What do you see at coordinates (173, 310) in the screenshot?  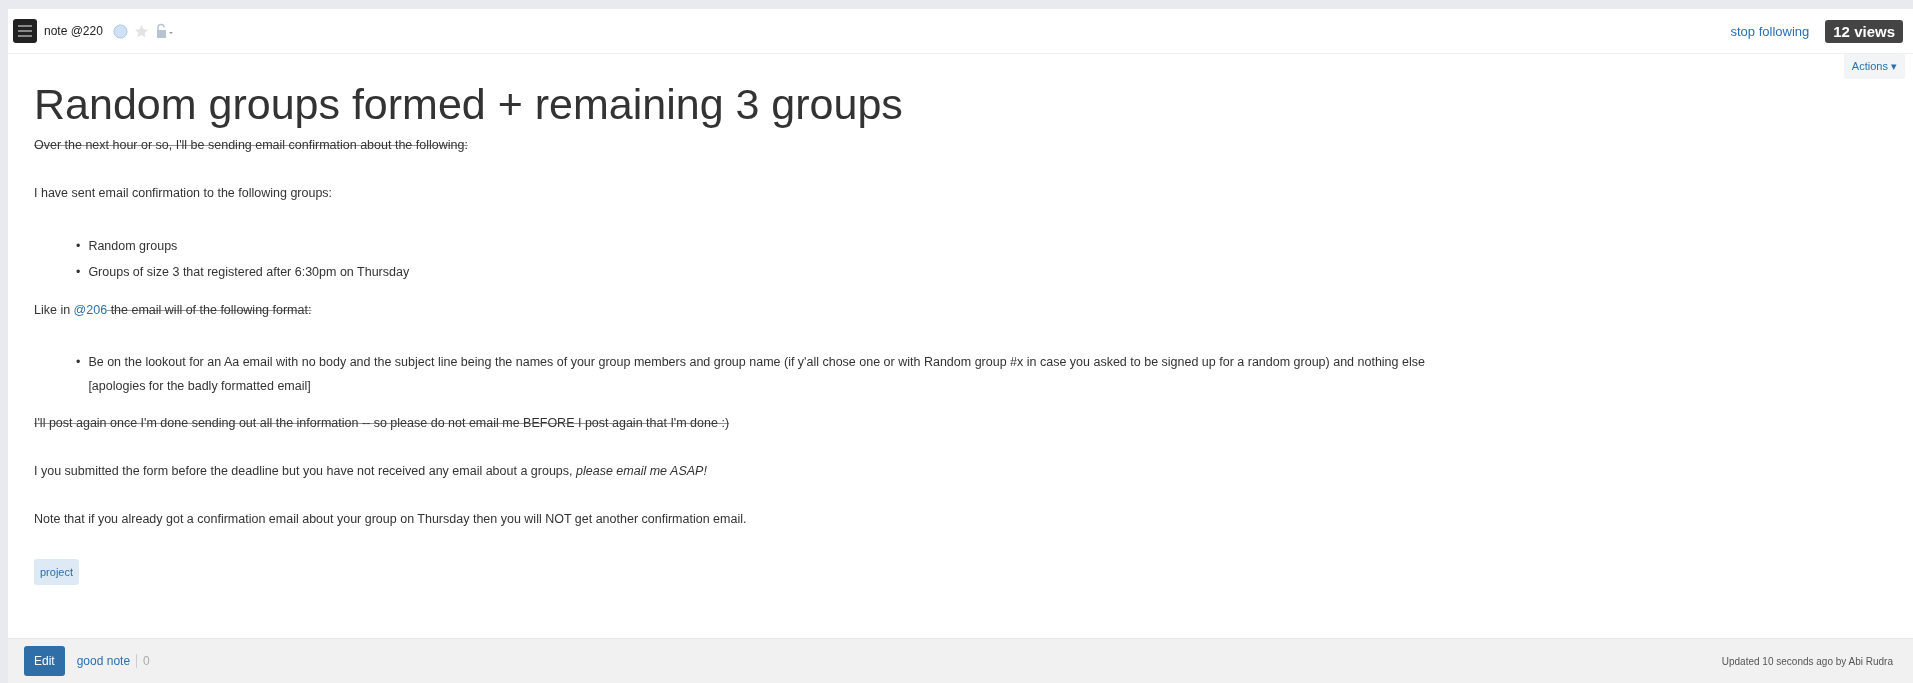 I see `paragraph: Like in @206 the email will of the following format:` at bounding box center [173, 310].